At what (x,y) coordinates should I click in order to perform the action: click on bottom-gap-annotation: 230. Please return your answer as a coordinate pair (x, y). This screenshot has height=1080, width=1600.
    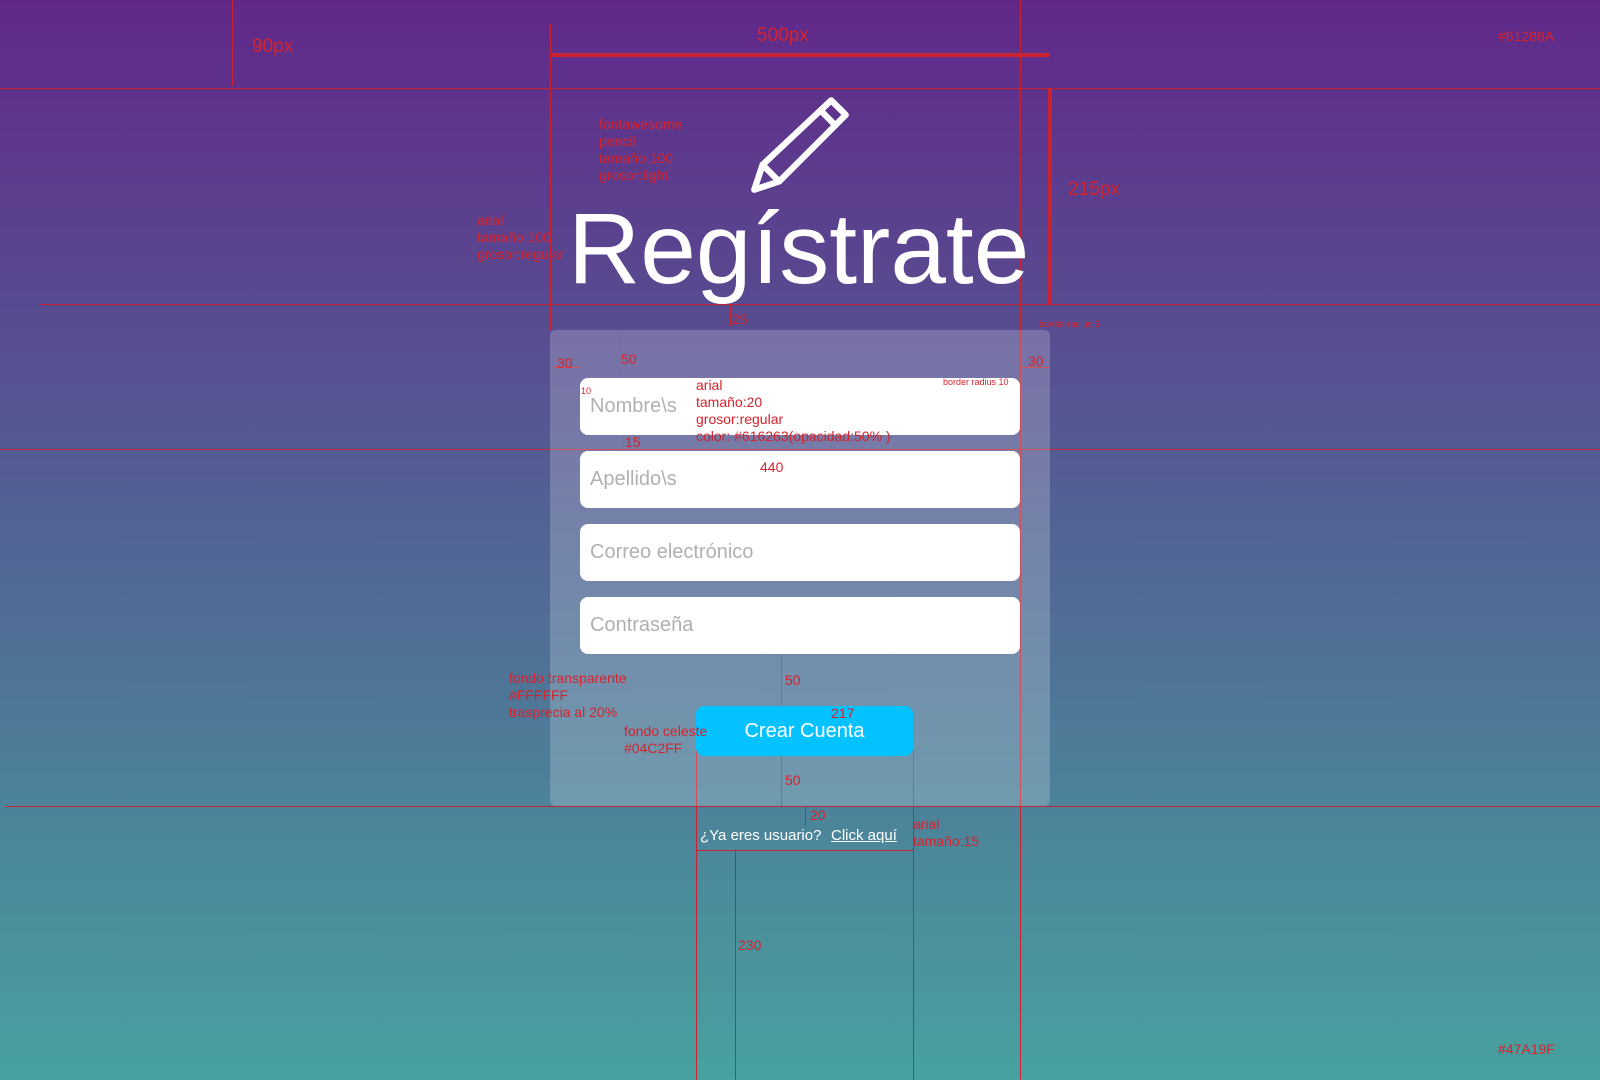
    Looking at the image, I should click on (750, 945).